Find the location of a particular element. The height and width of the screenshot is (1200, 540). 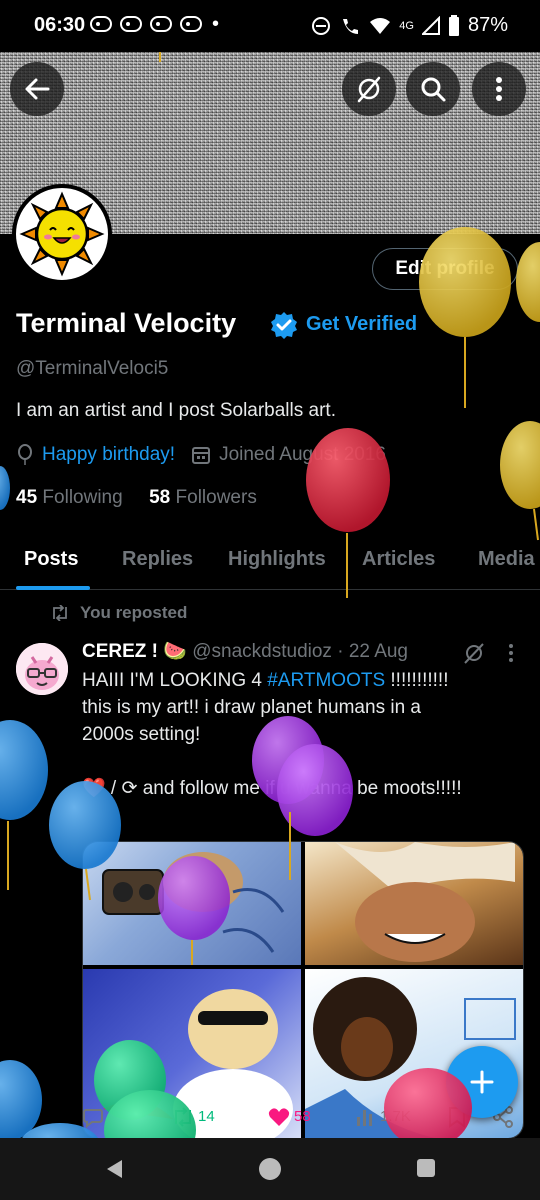

hashtag-link: #ARTMOOTS is located at coordinates (326, 680).